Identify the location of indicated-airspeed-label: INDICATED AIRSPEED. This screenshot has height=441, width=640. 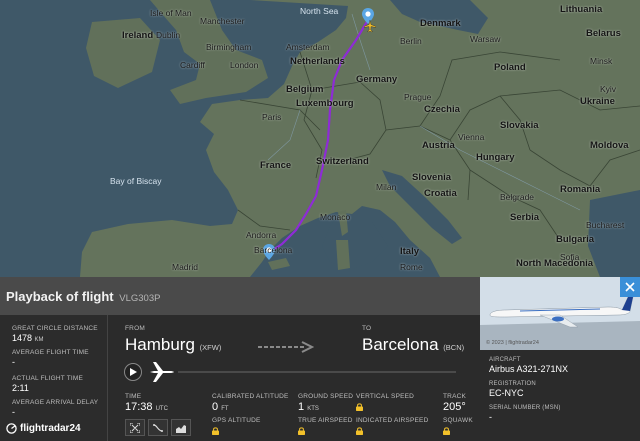
(392, 420).